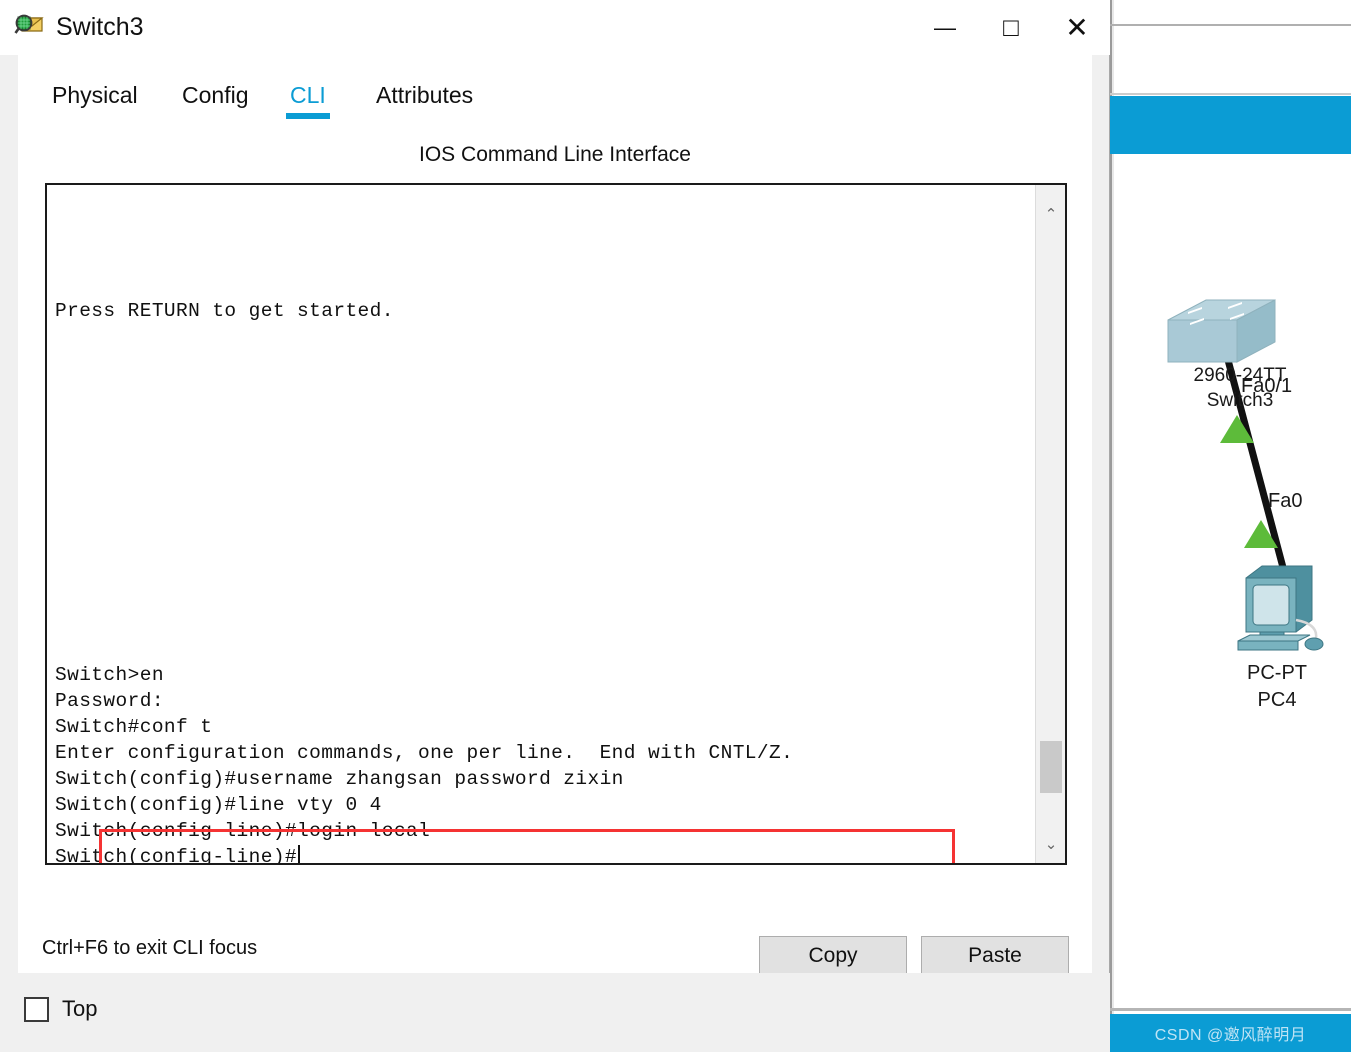  Describe the element at coordinates (1280, 608) in the screenshot. I see `pc-icon` at that location.